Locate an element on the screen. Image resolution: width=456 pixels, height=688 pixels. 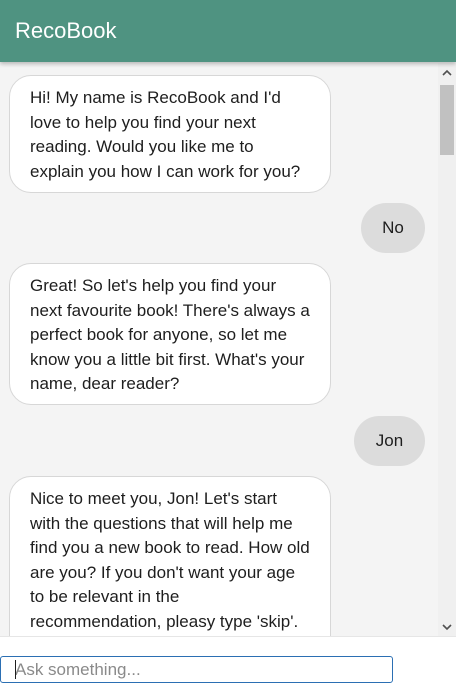
message-input is located at coordinates (196, 669).